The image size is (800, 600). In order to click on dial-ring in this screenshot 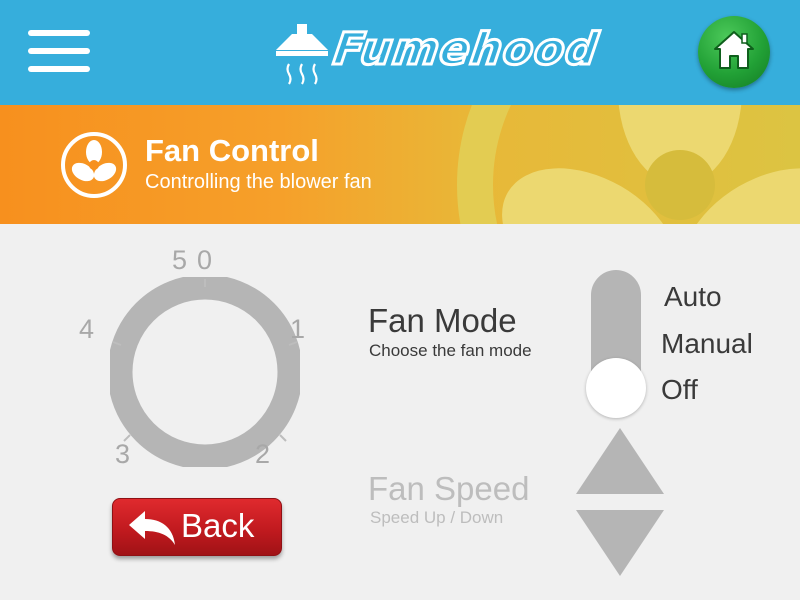, I will do `click(205, 372)`.